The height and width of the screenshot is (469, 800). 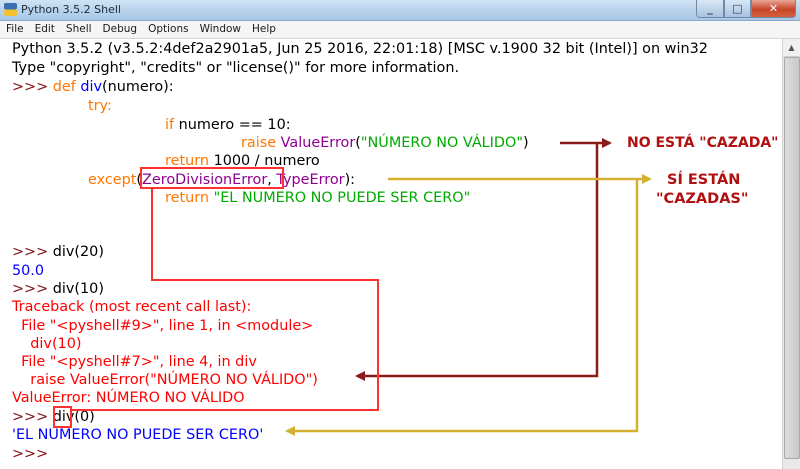 What do you see at coordinates (62, 417) in the screenshot?
I see `zero-argument-box` at bounding box center [62, 417].